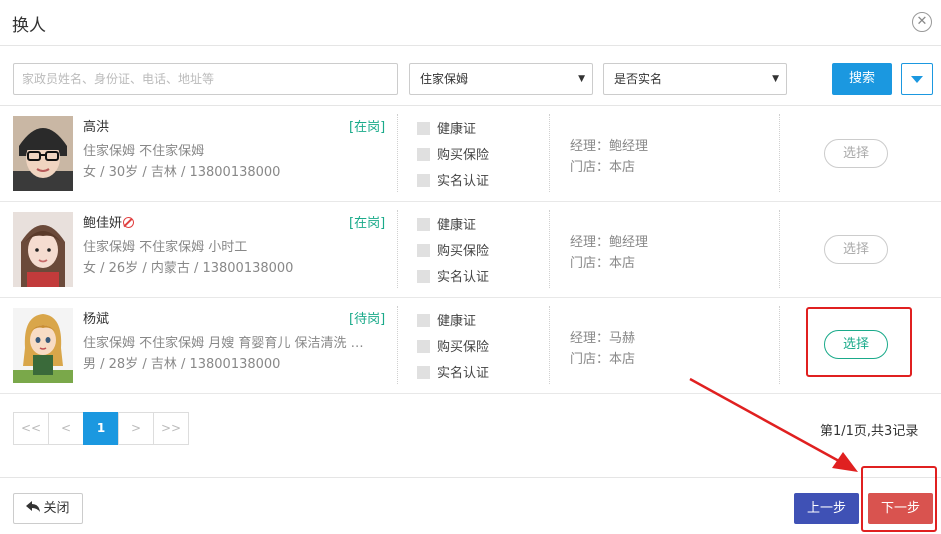 The image size is (941, 534). What do you see at coordinates (444, 79) in the screenshot?
I see `worker-type-select-value: 住家保姆` at bounding box center [444, 79].